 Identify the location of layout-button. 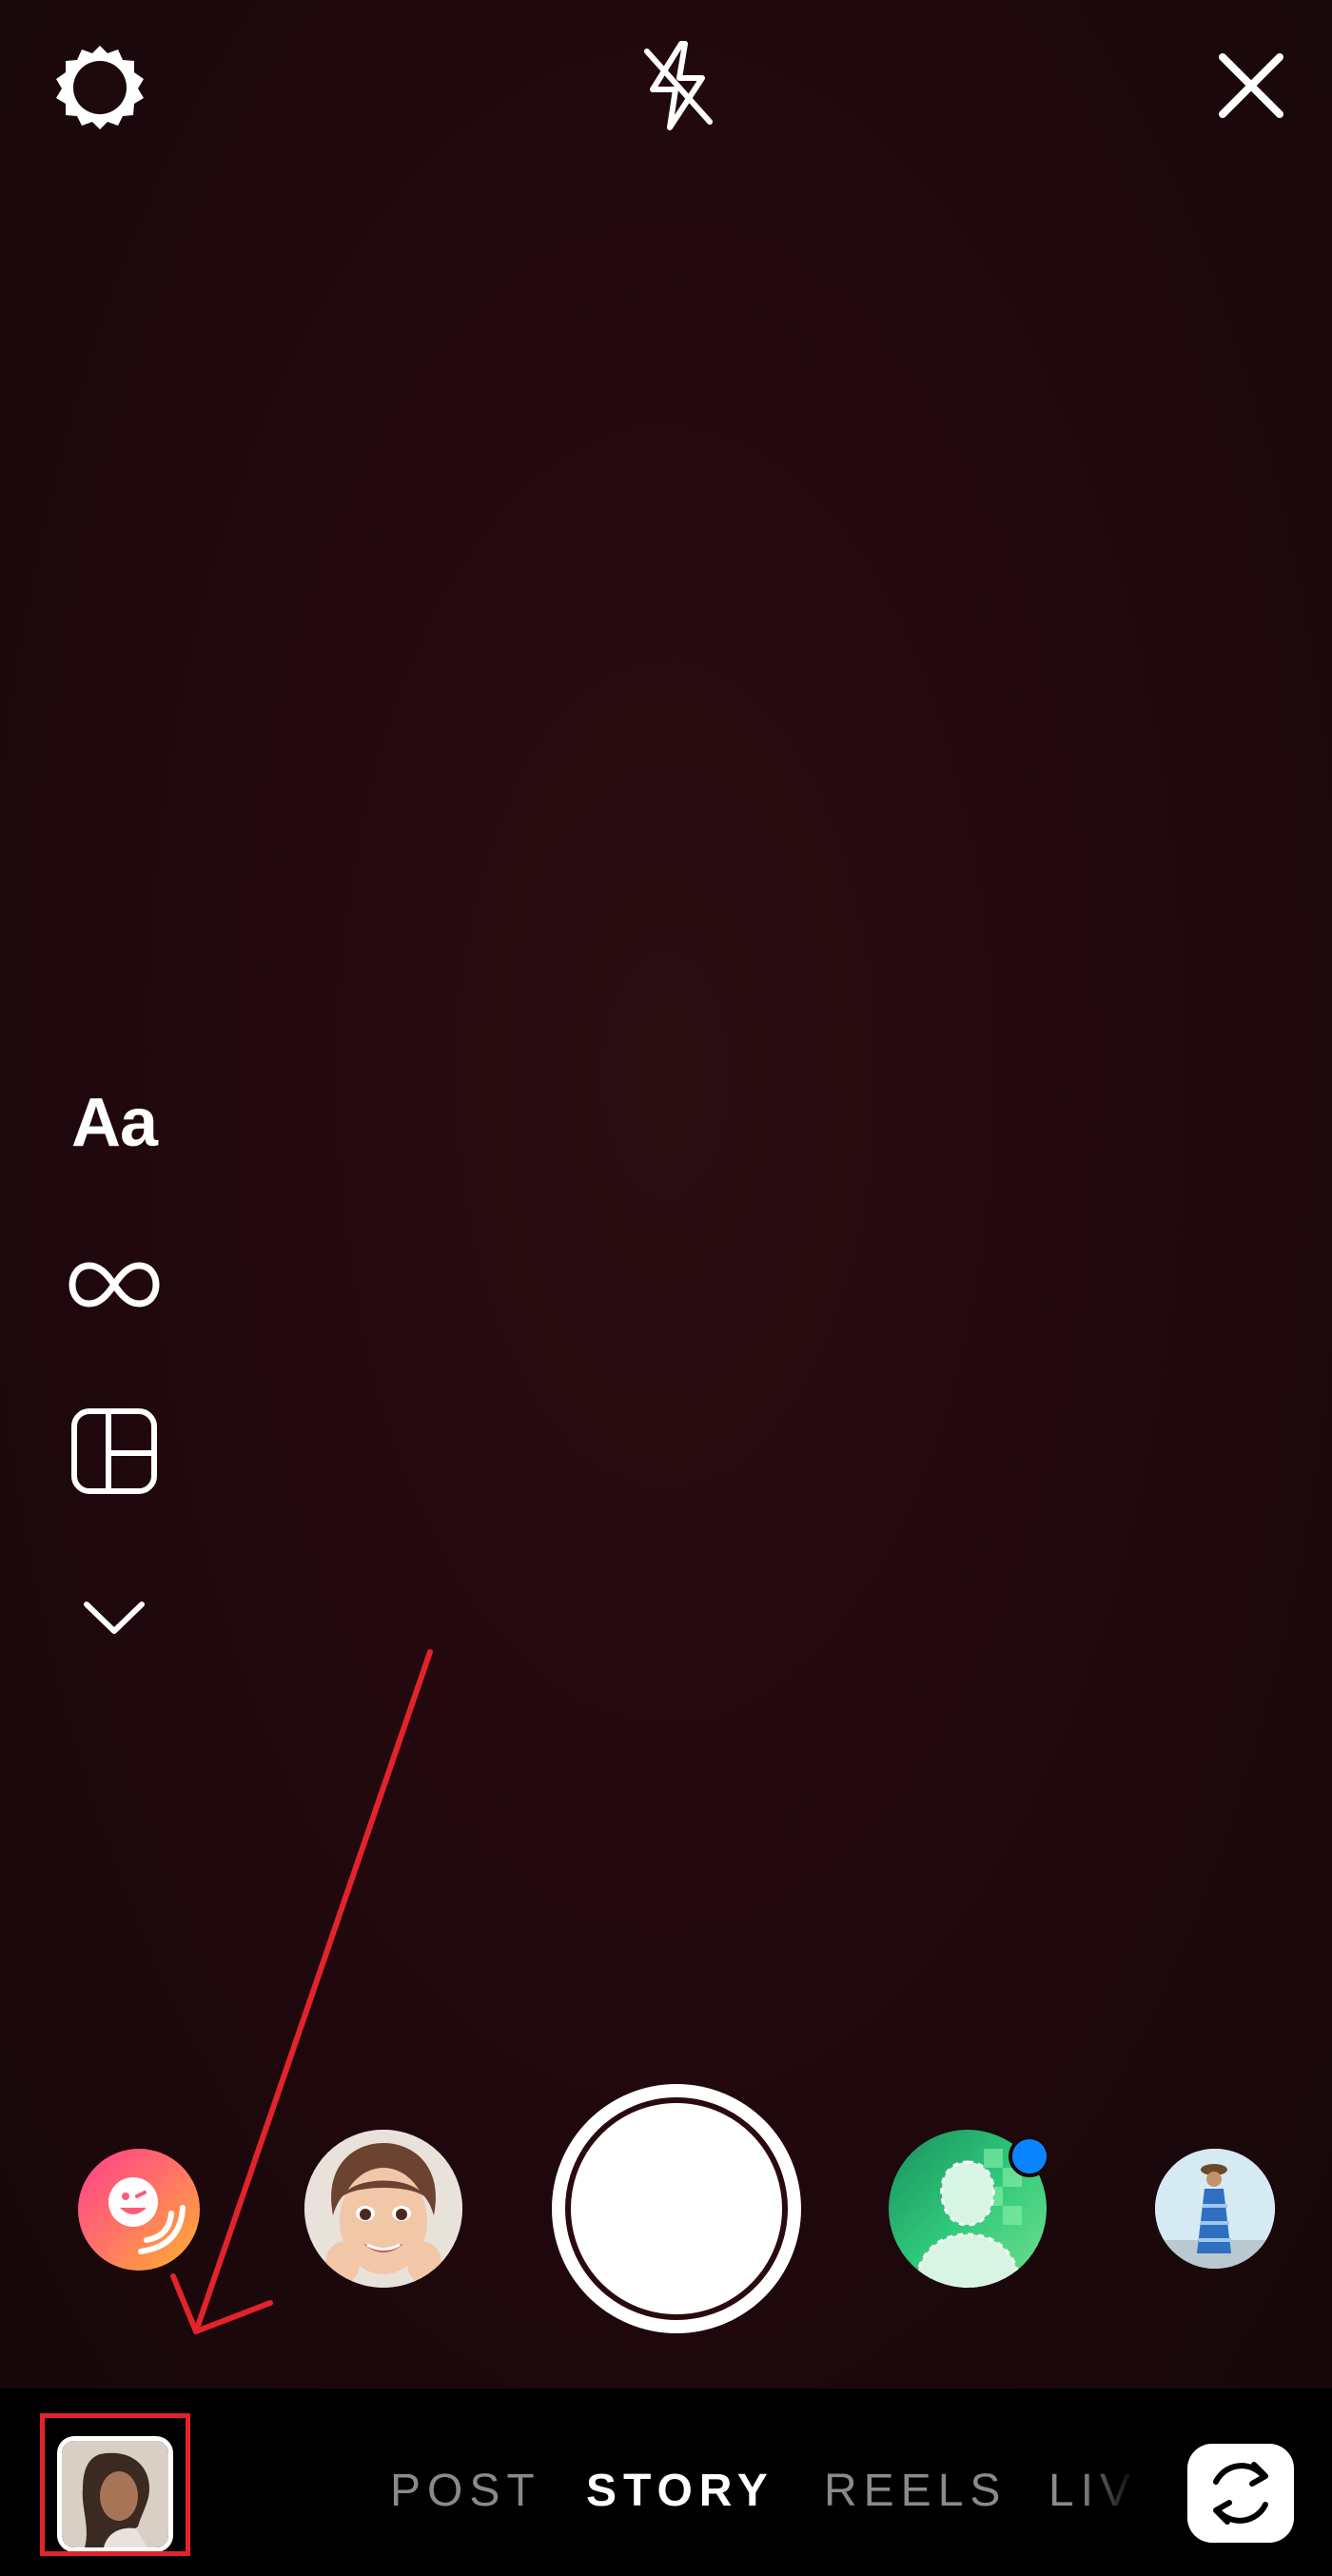
(114, 1451).